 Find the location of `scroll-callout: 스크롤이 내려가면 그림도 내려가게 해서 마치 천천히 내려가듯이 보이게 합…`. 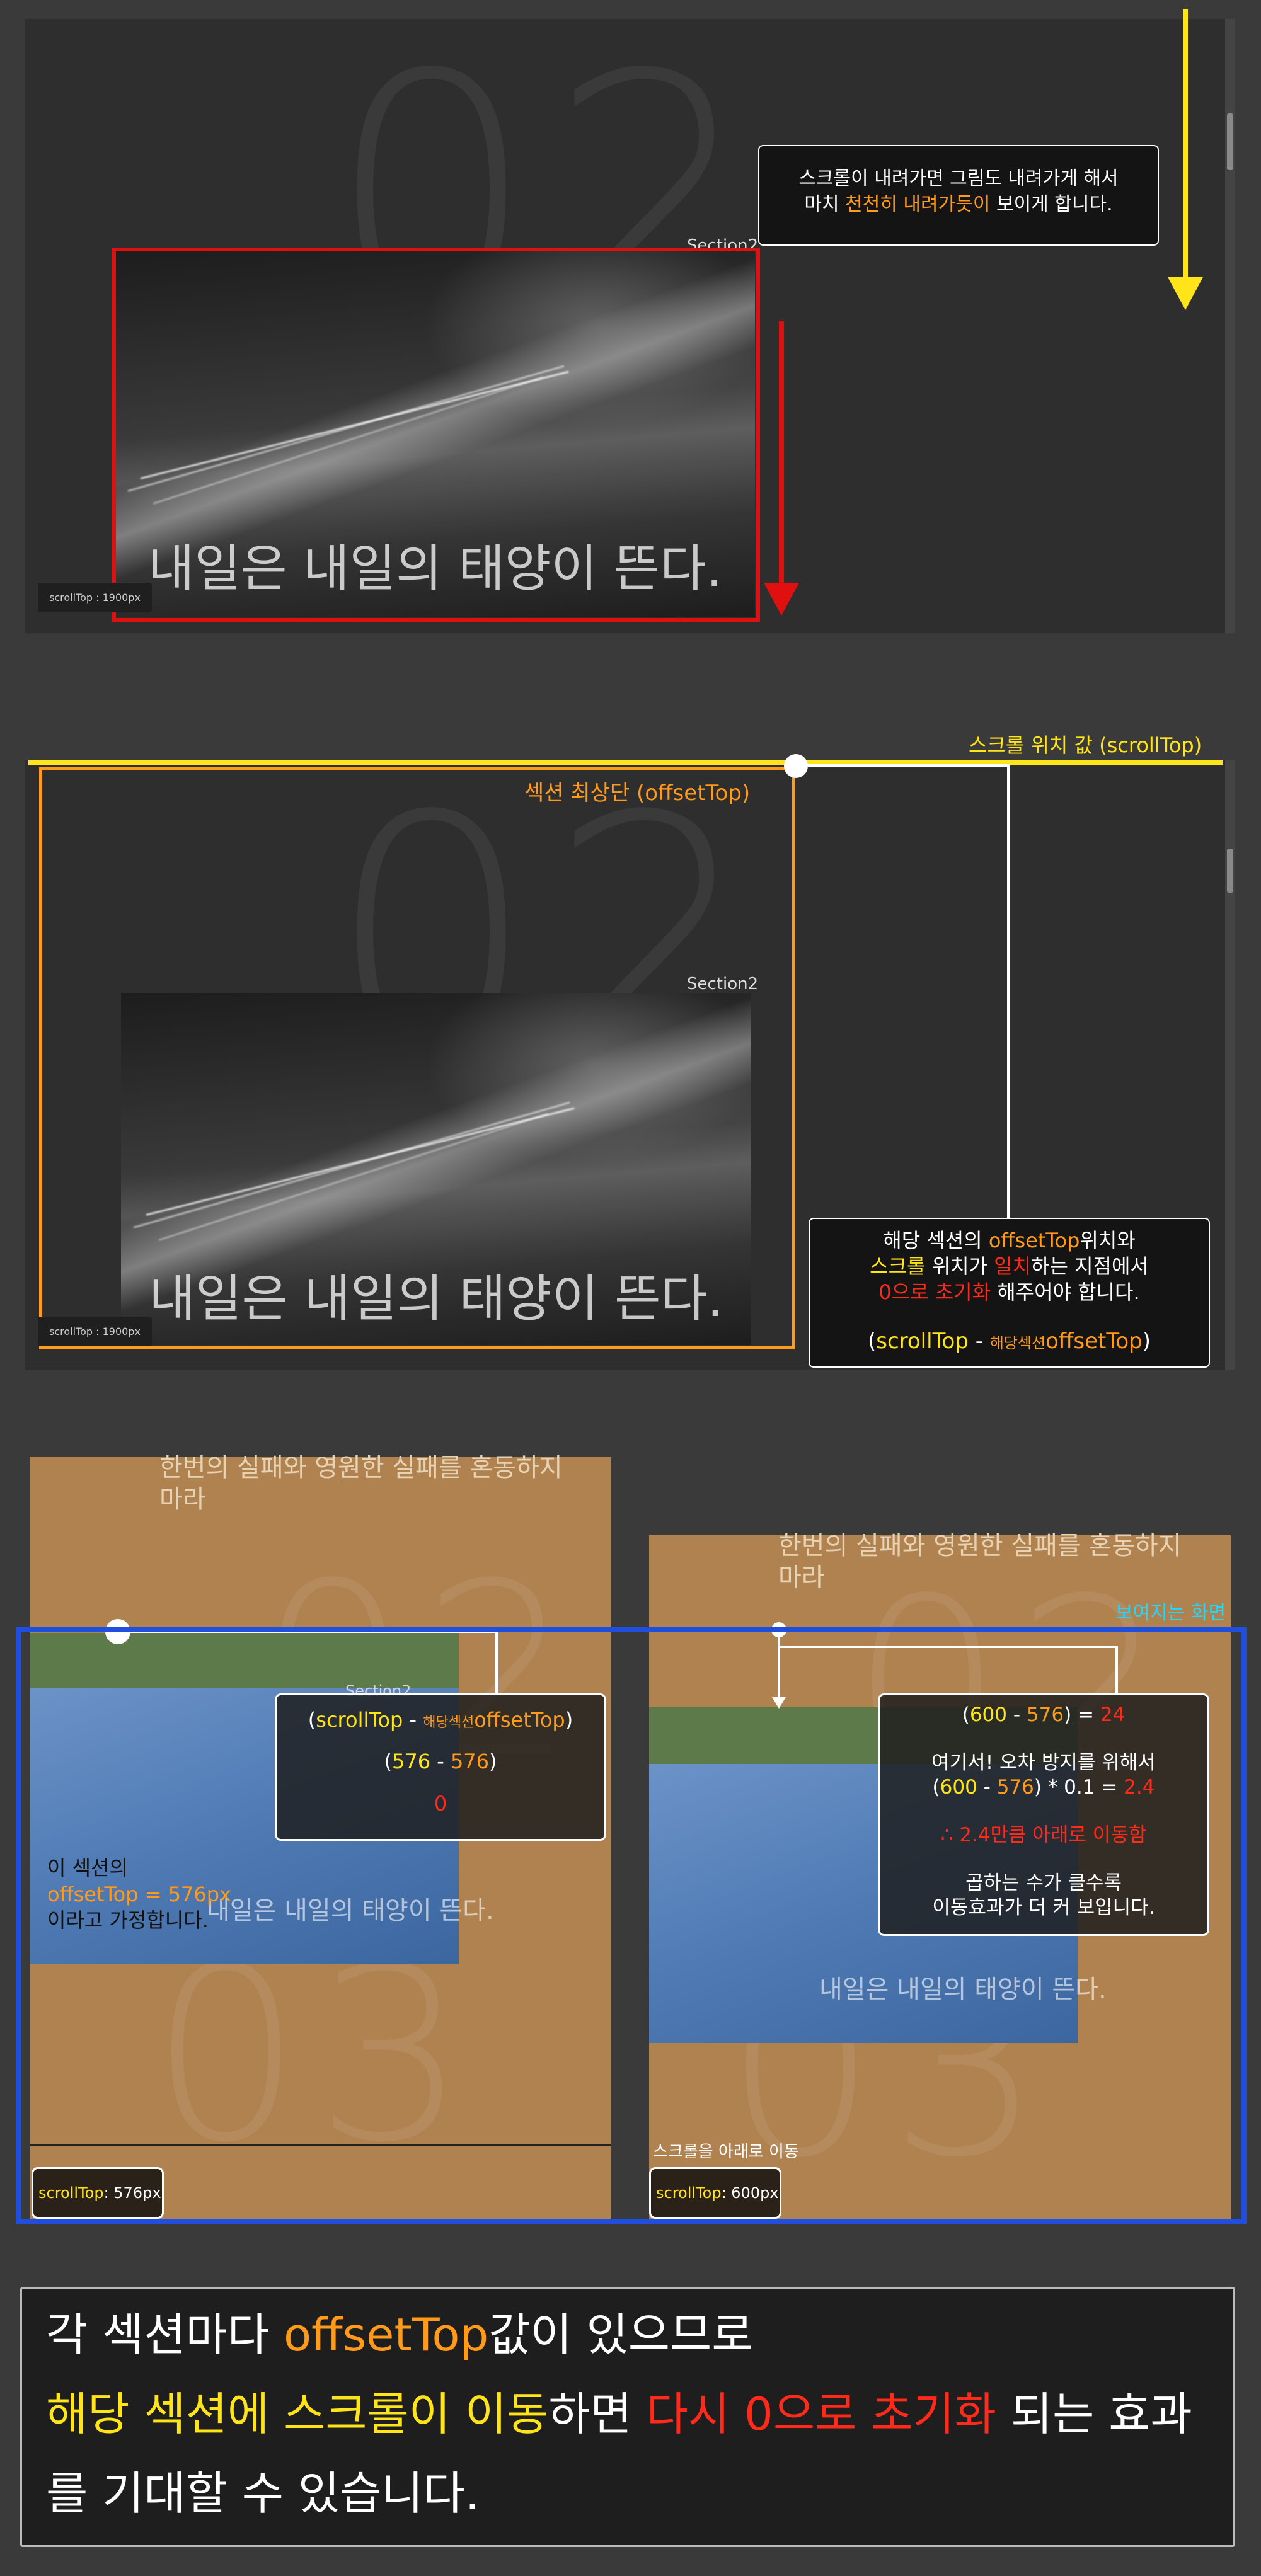

scroll-callout: 스크롤이 내려가면 그림도 내려가게 해서 마치 천천히 내려가듯이 보이게 합… is located at coordinates (958, 196).